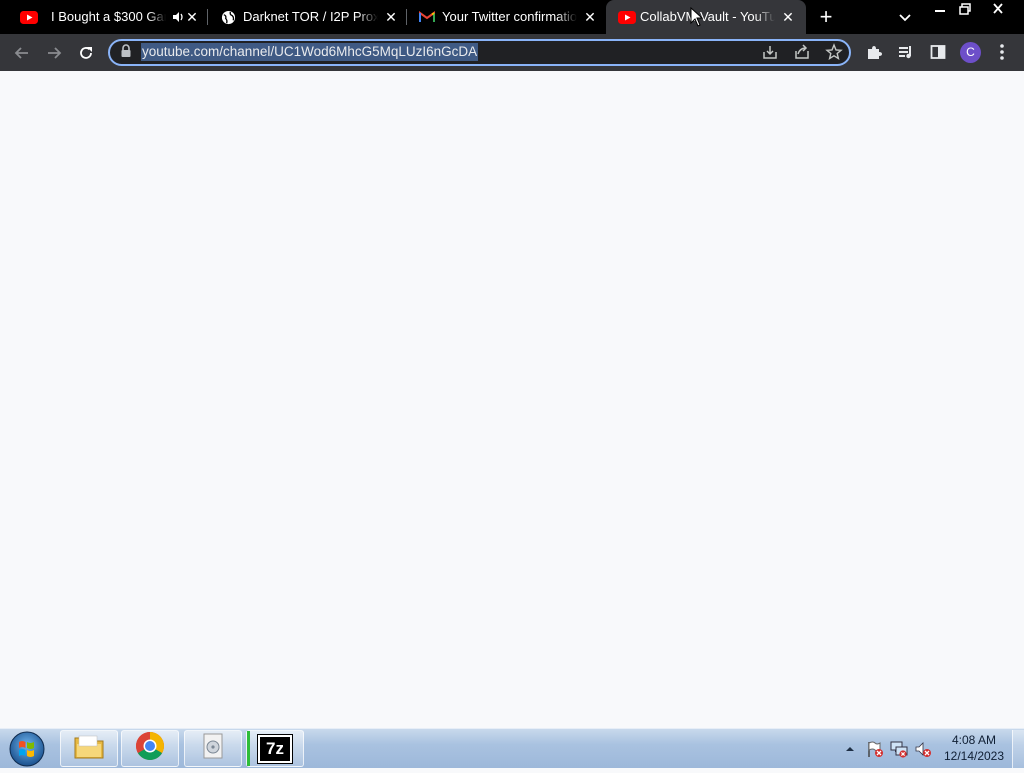 The image size is (1024, 773). Describe the element at coordinates (697, 16) in the screenshot. I see `mouse-cursor-icon` at that location.